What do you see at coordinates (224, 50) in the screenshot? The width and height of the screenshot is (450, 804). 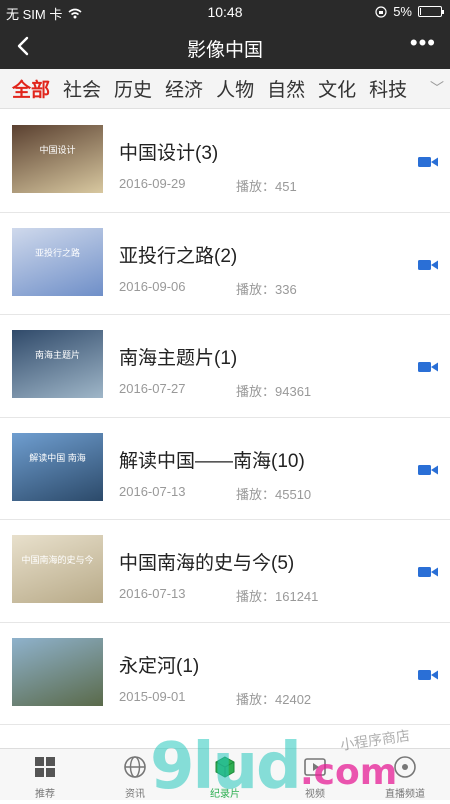 I see `page-title: 影像中国` at bounding box center [224, 50].